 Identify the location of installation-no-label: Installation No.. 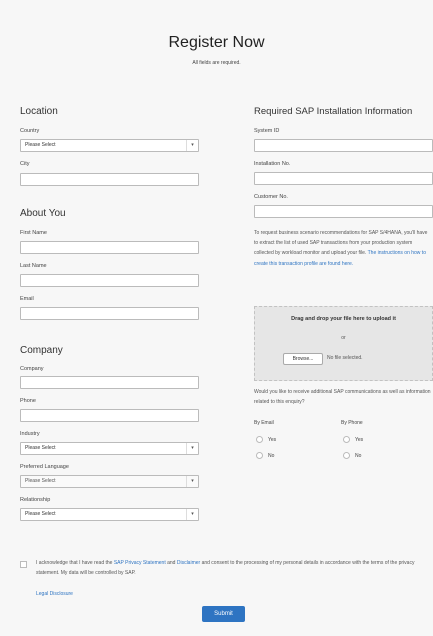
(272, 164).